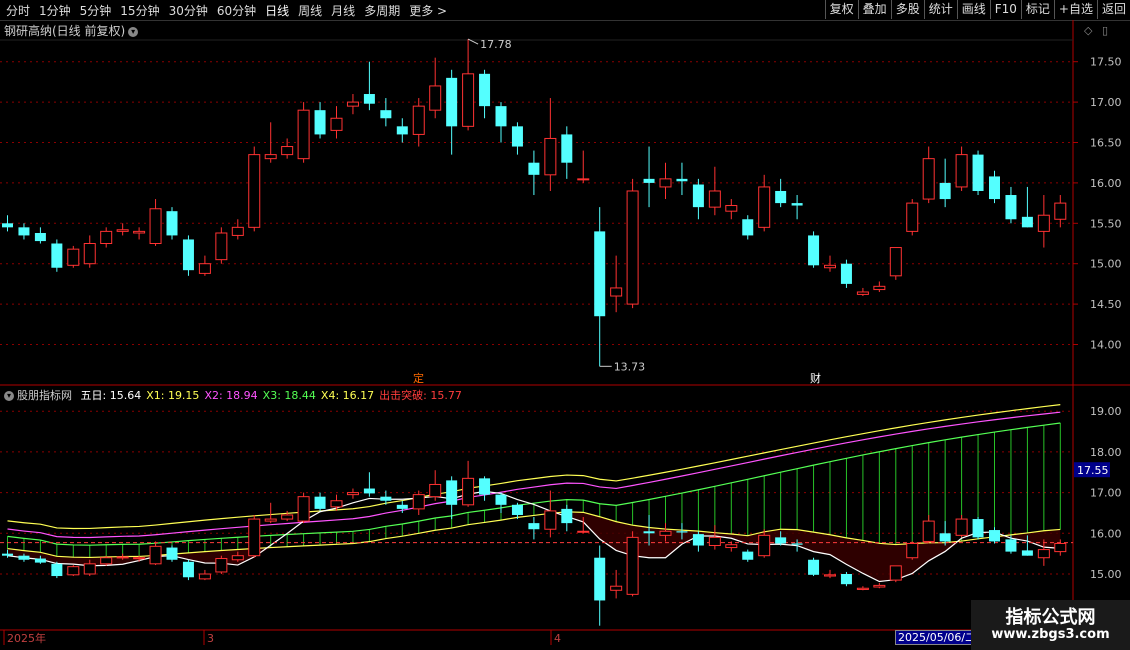  I want to click on x4-line, so click(534, 535).